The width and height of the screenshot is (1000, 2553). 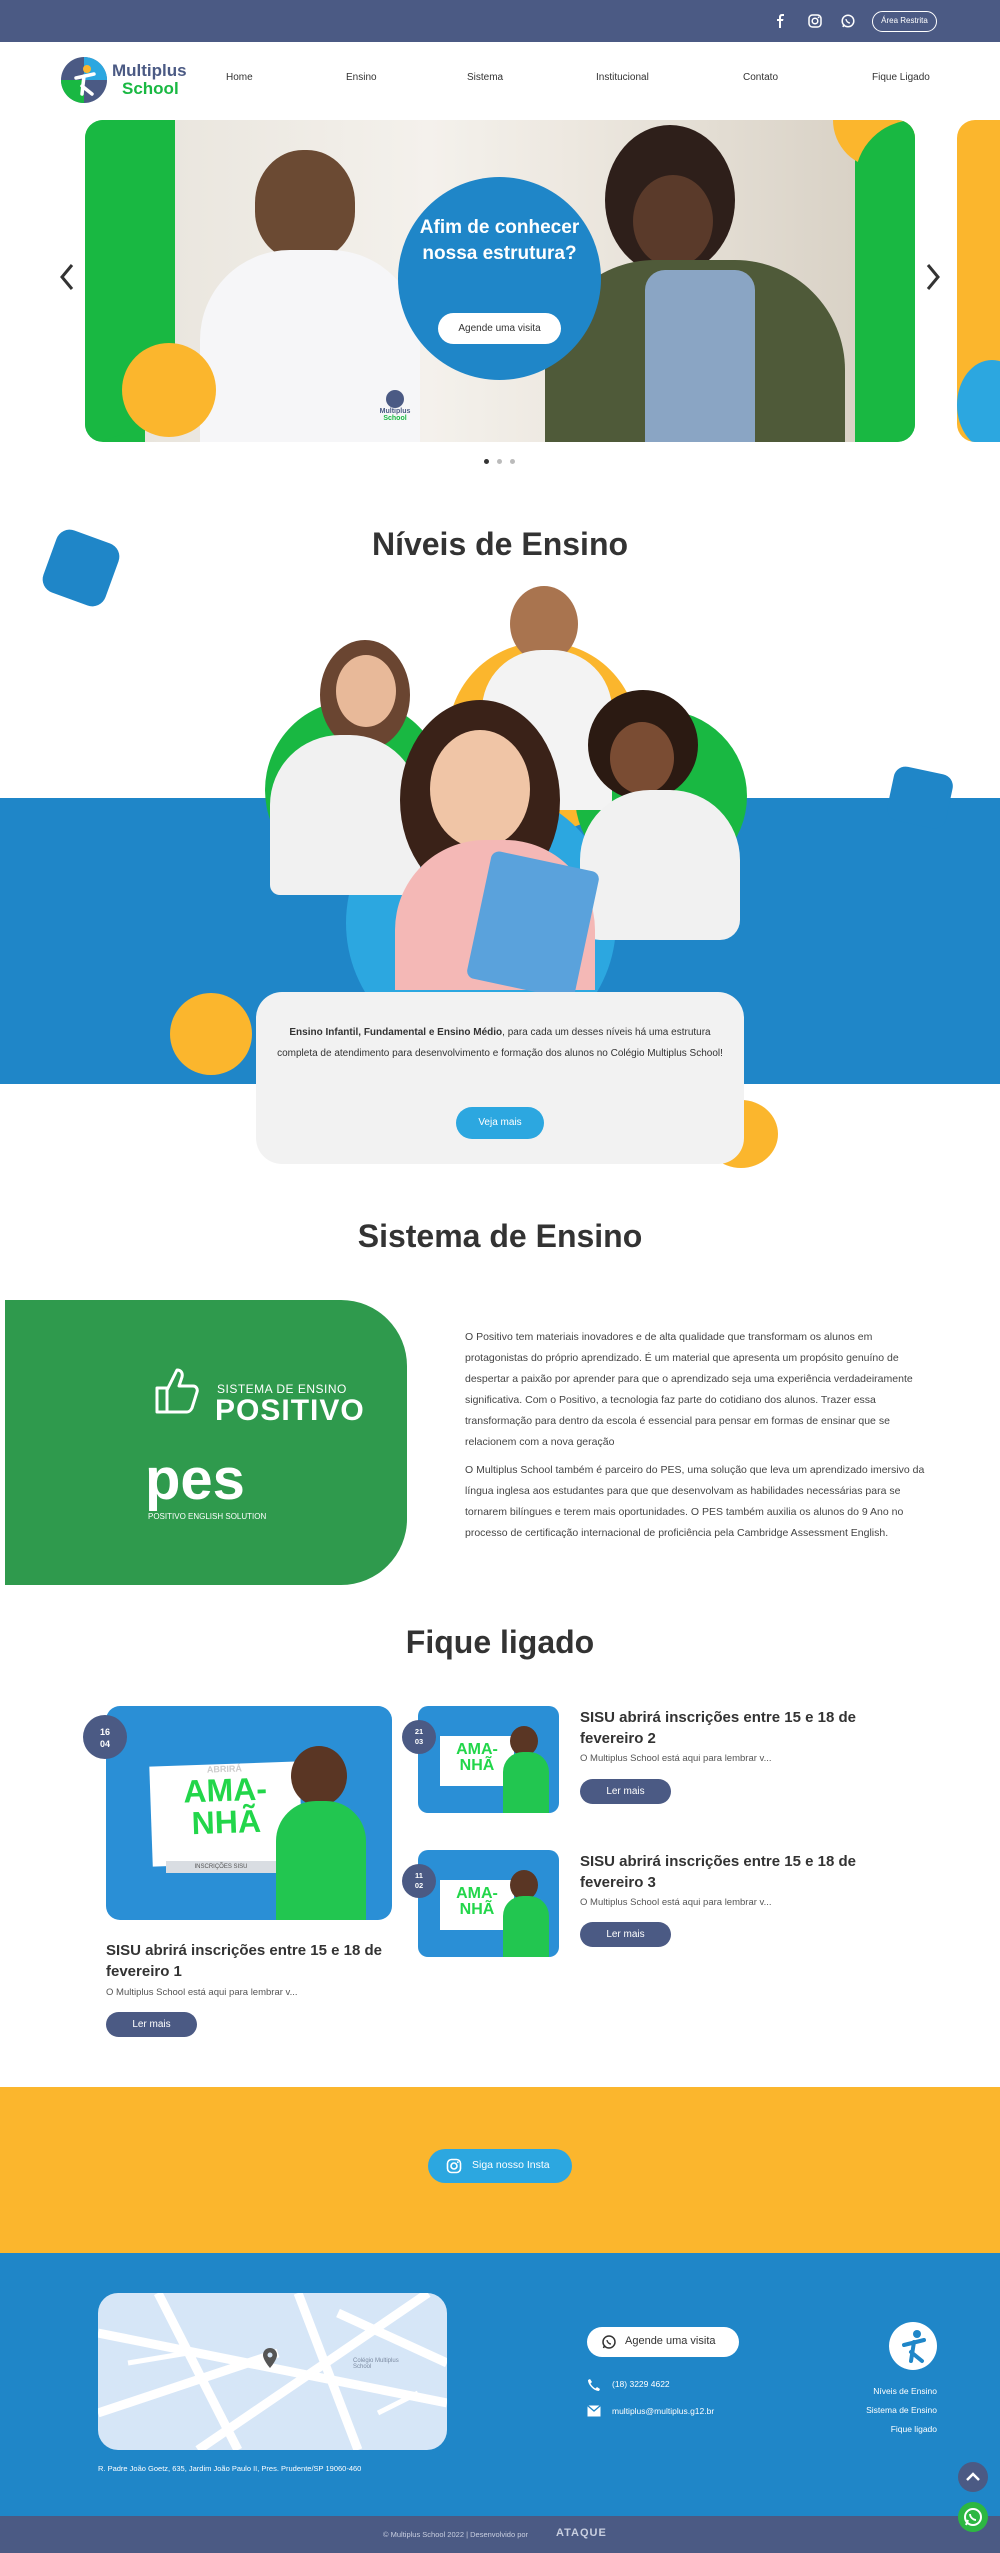 What do you see at coordinates (149, 70) in the screenshot?
I see `brand-name-line1: Multiplus` at bounding box center [149, 70].